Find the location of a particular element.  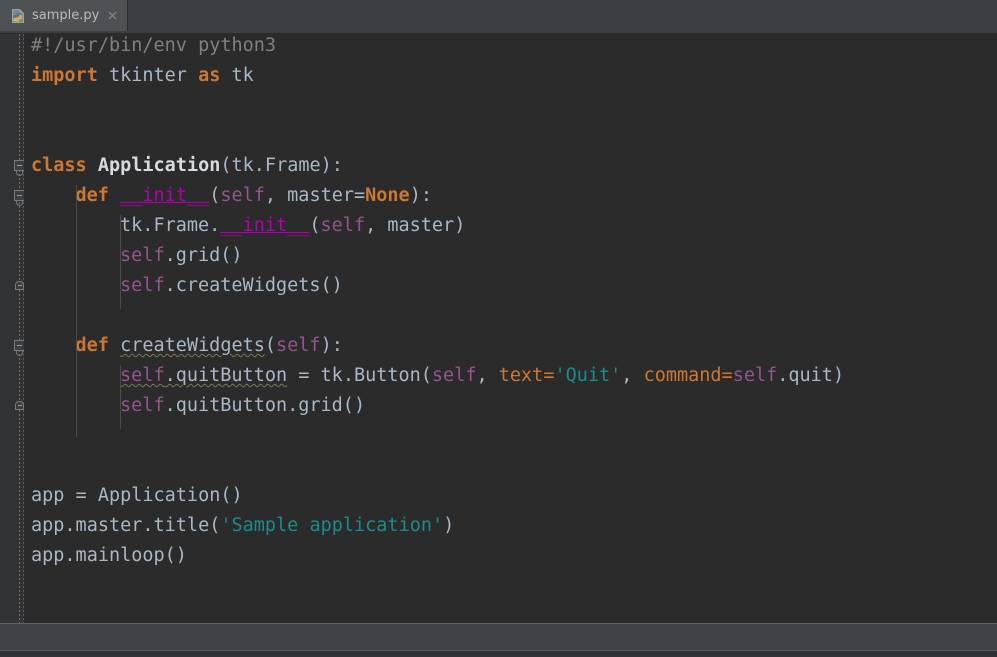

code-token: = tk.Button( is located at coordinates (359, 375).